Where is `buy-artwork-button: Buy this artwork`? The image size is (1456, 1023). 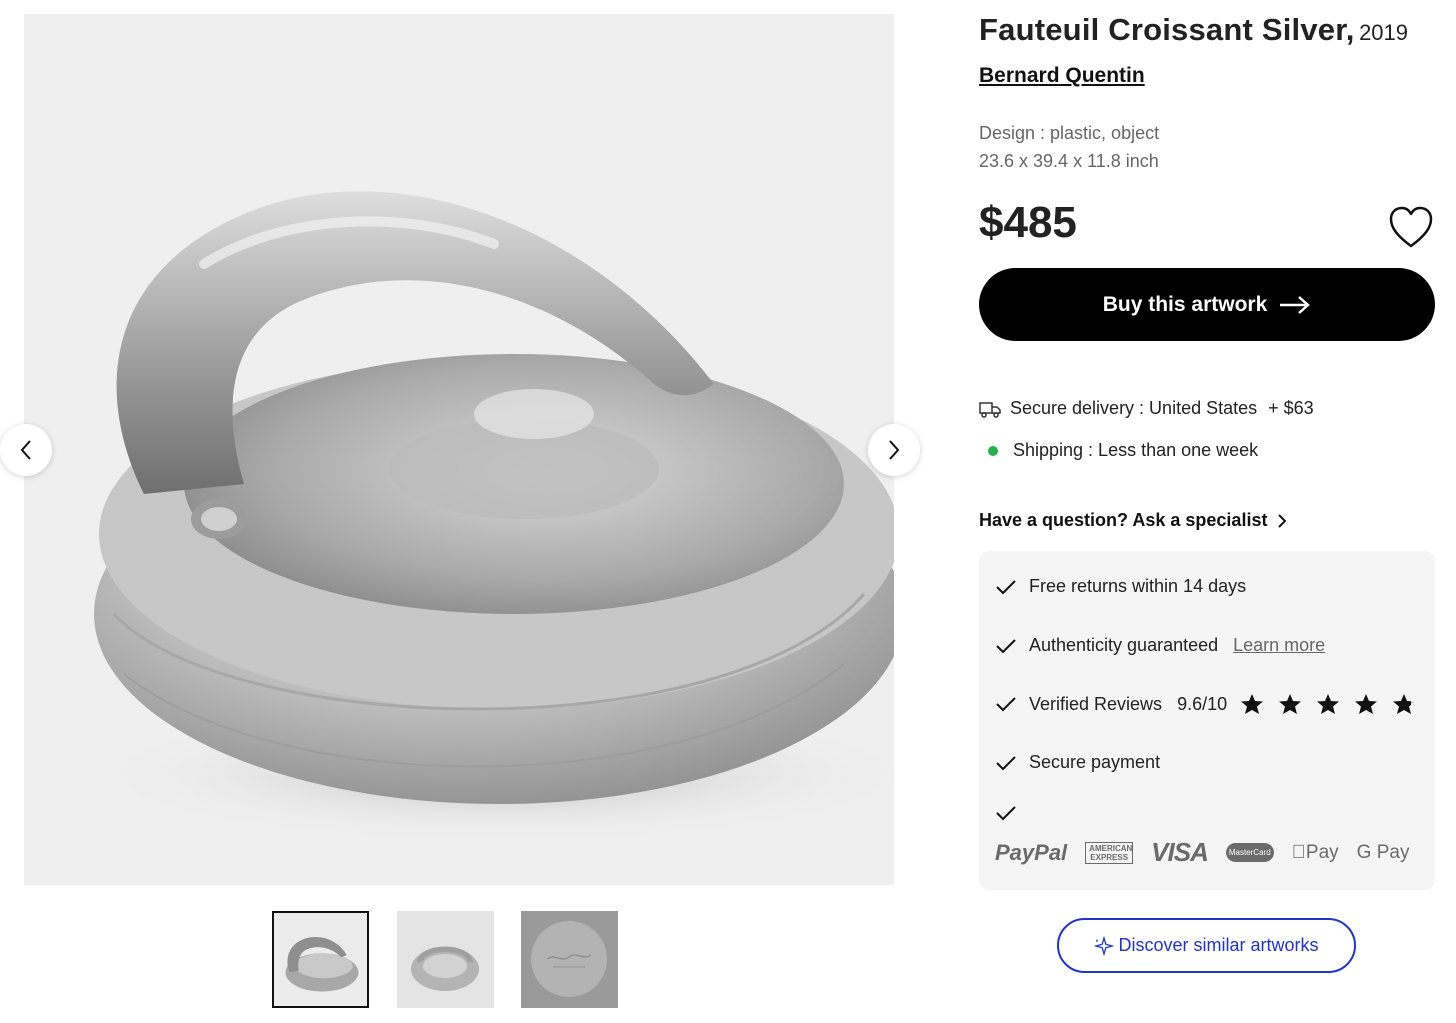 buy-artwork-button: Buy this artwork is located at coordinates (1207, 304).